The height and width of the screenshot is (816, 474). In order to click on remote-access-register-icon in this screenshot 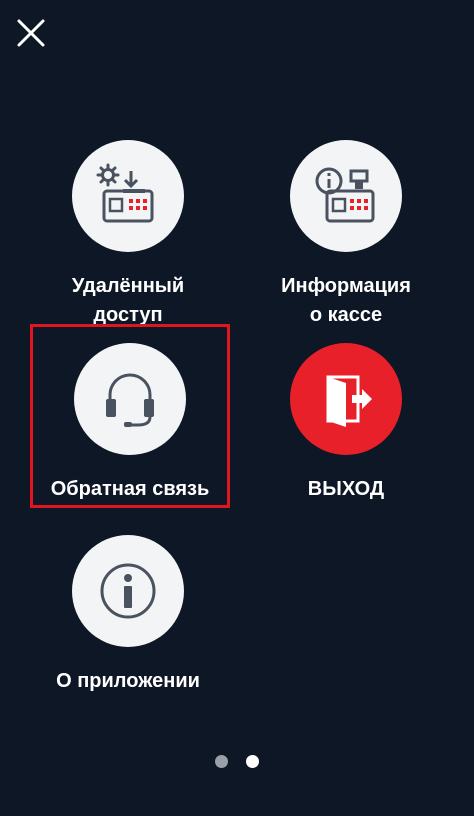, I will do `click(125, 193)`.